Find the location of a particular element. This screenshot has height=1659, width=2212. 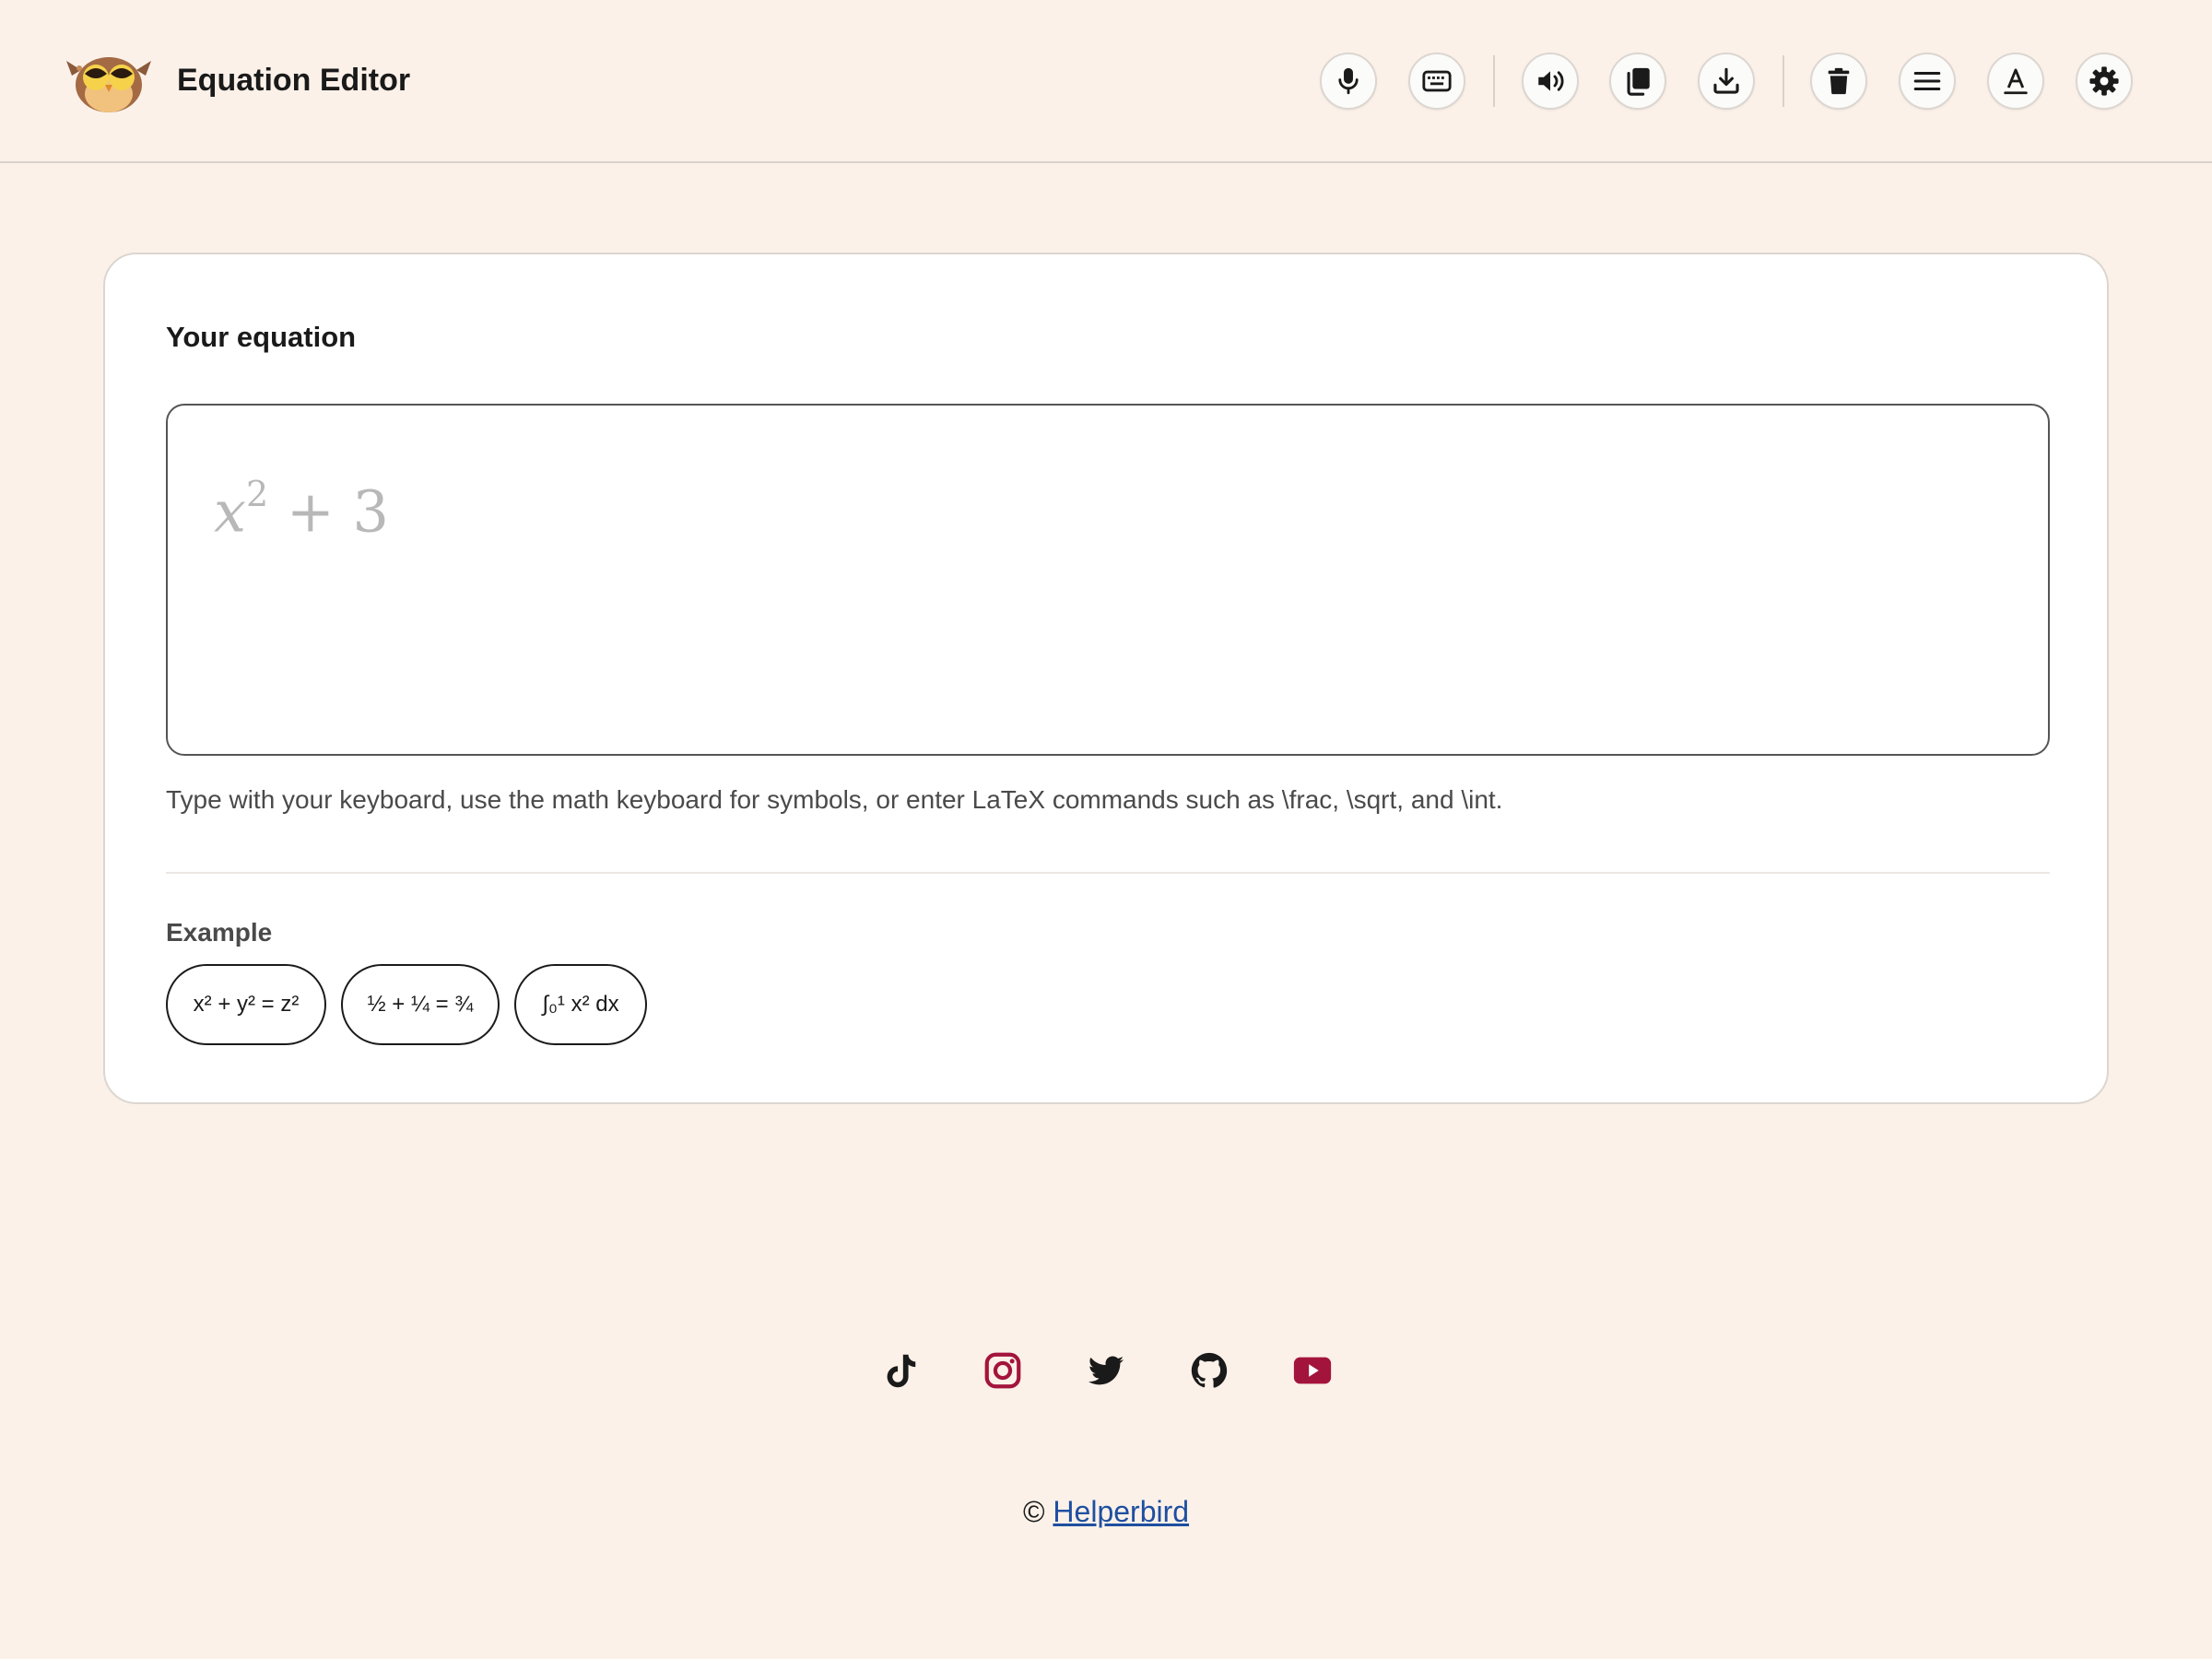

example-chip-pythagoras: x² + y² = z² is located at coordinates (246, 1004).